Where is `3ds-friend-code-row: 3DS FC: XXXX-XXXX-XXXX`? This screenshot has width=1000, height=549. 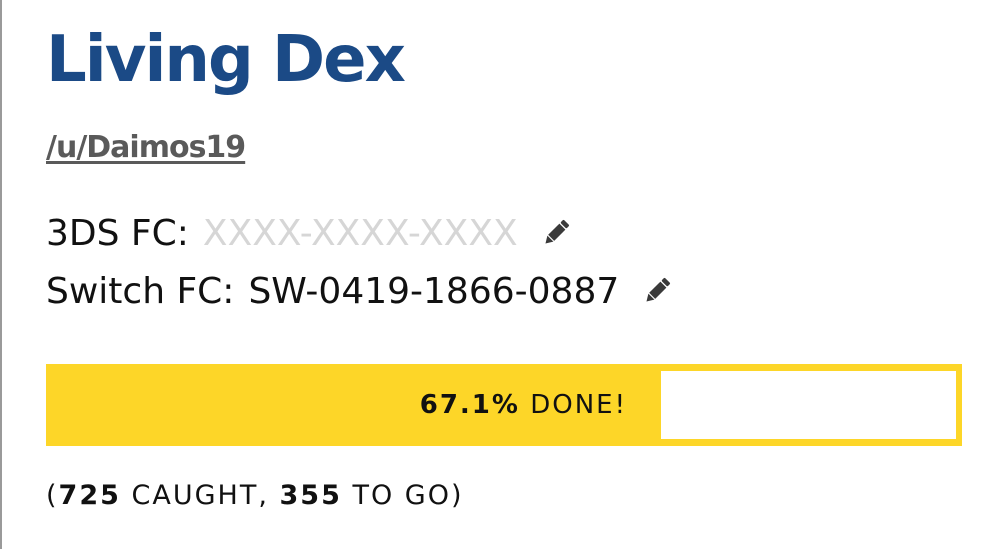 3ds-friend-code-row: 3DS FC: XXXX-XXXX-XXXX is located at coordinates (311, 233).